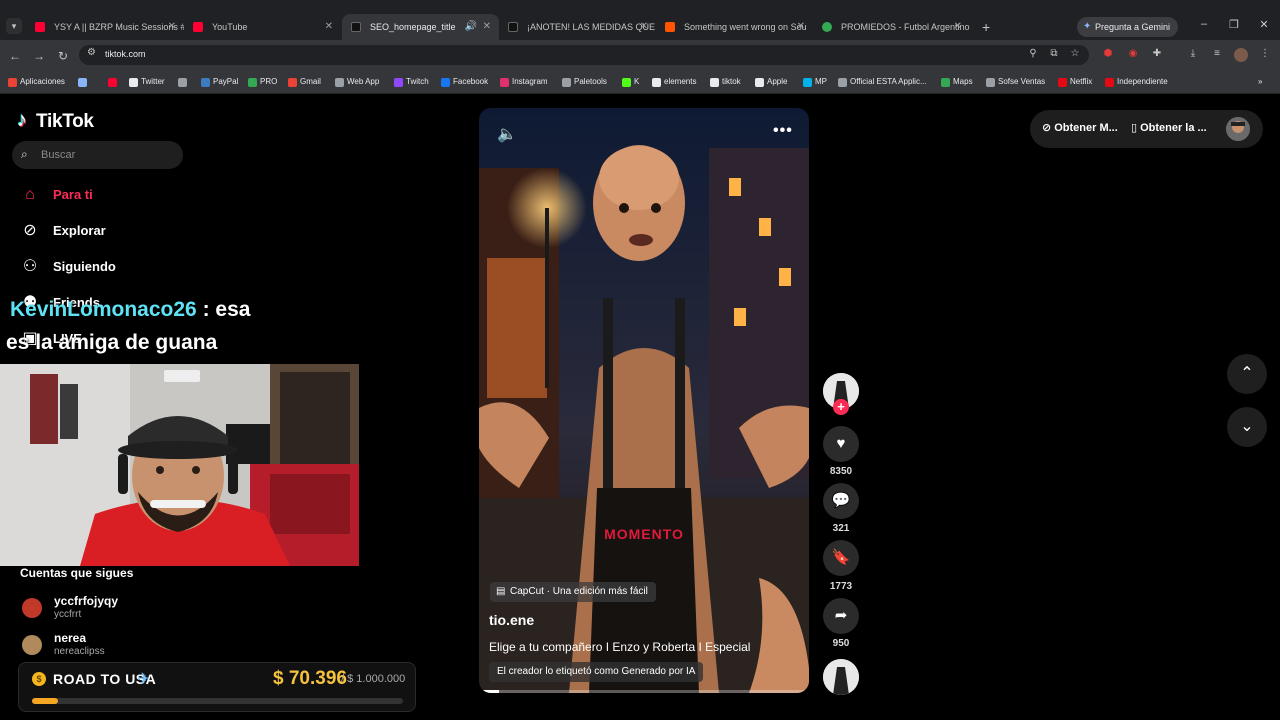 Image resolution: width=1280 pixels, height=720 pixels. Describe the element at coordinates (508, 135) in the screenshot. I see `volume-icon: 🔈` at that location.